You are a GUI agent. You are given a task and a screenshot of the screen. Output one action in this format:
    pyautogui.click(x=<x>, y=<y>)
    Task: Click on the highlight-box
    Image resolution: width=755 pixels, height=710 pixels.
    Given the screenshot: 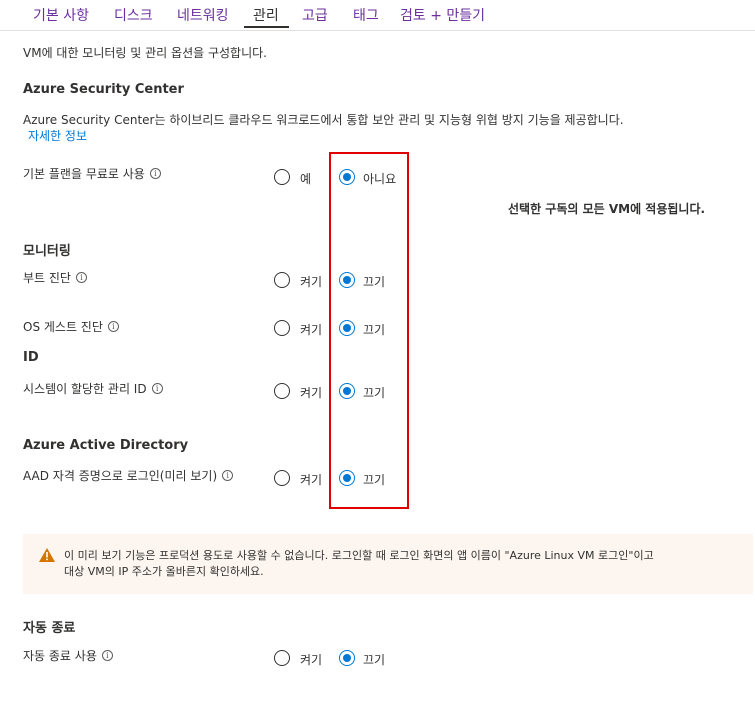 What is the action you would take?
    pyautogui.click(x=369, y=330)
    